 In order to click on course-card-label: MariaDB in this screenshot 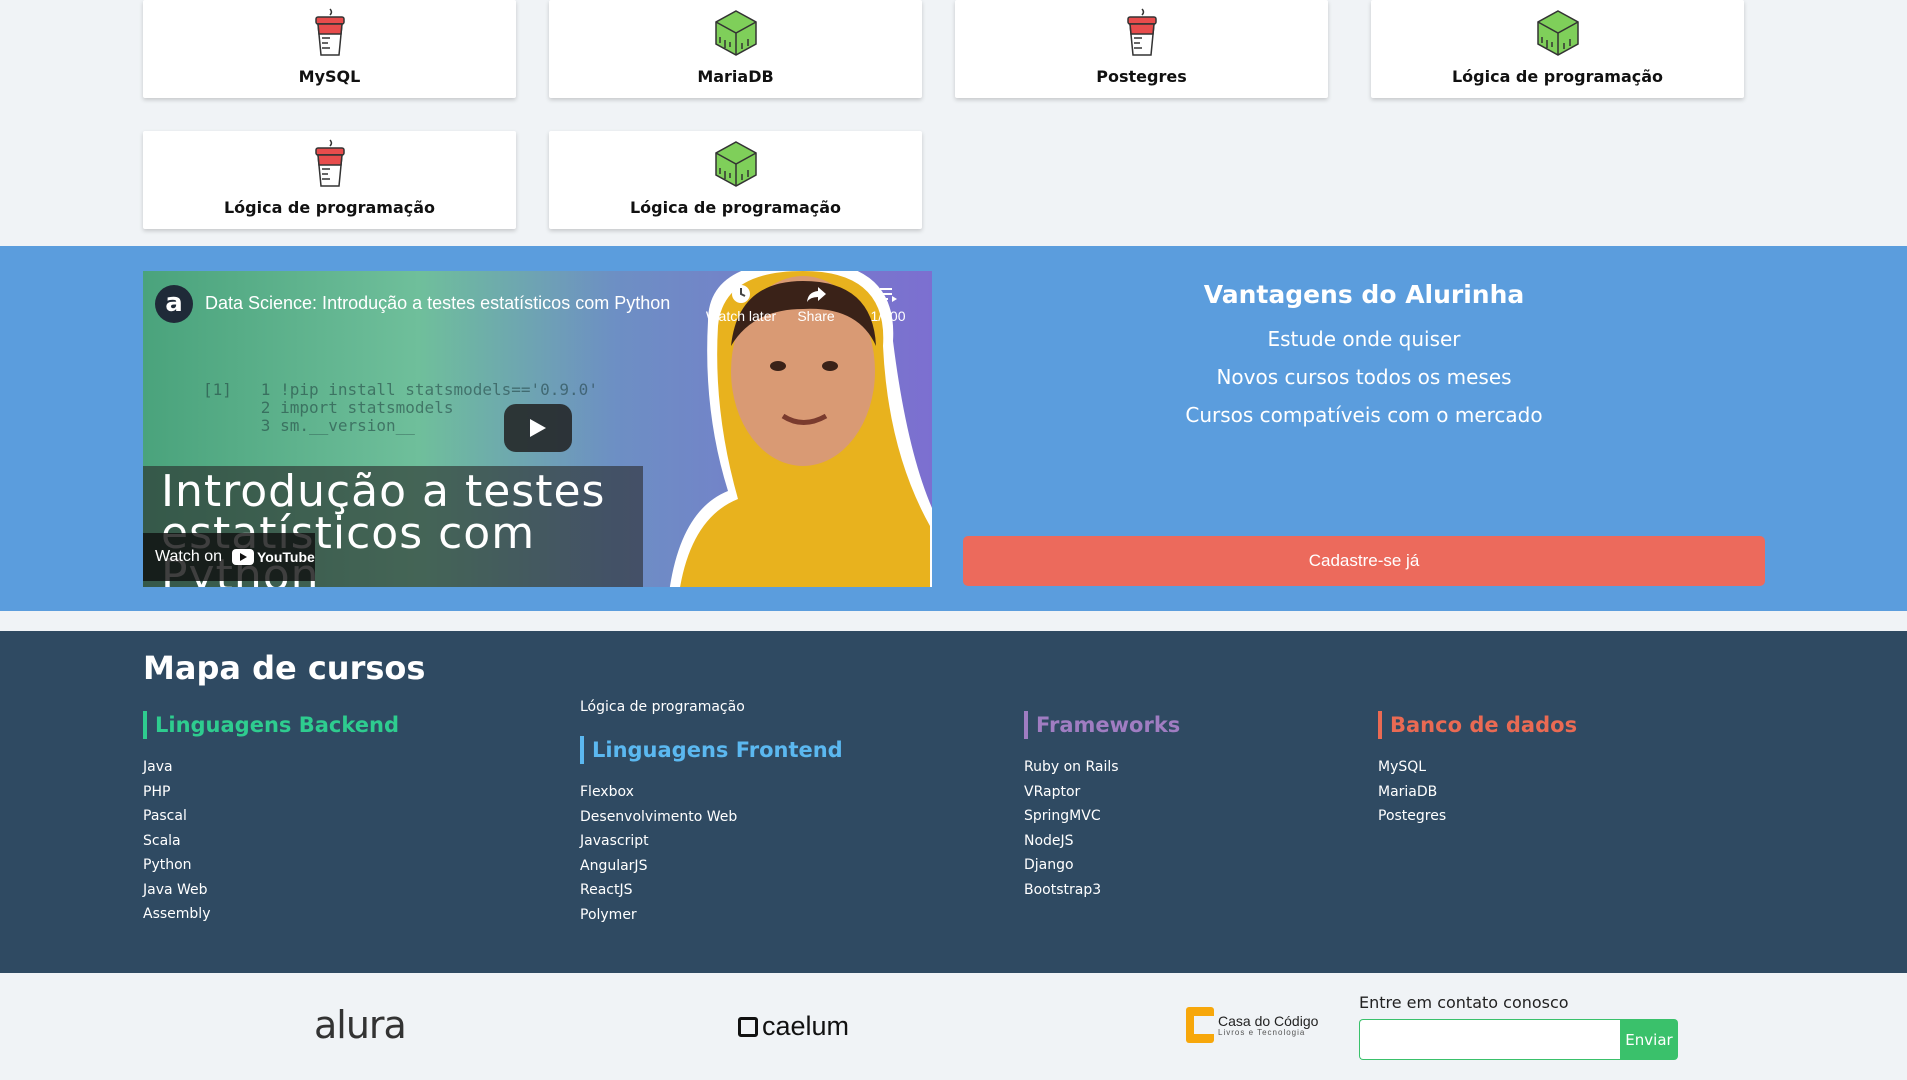, I will do `click(735, 76)`.